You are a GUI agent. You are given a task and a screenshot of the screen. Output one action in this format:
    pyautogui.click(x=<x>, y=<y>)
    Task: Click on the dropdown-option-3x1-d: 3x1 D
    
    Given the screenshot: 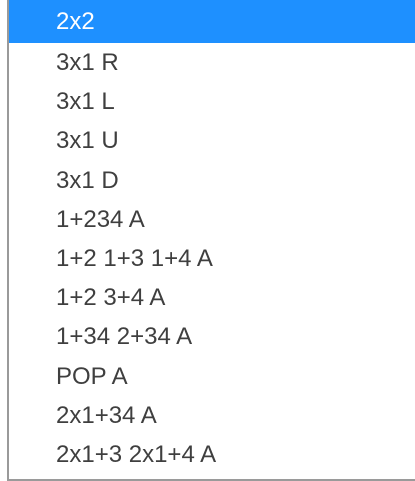 What is the action you would take?
    pyautogui.click(x=212, y=180)
    